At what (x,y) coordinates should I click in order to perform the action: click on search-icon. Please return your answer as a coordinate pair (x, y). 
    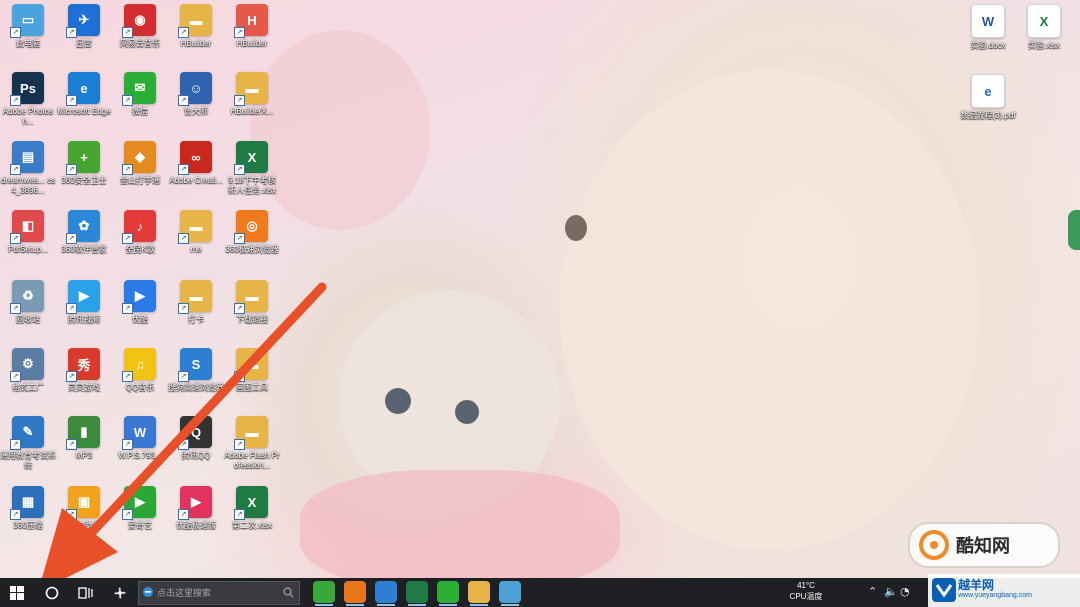
    Looking at the image, I should click on (288, 592).